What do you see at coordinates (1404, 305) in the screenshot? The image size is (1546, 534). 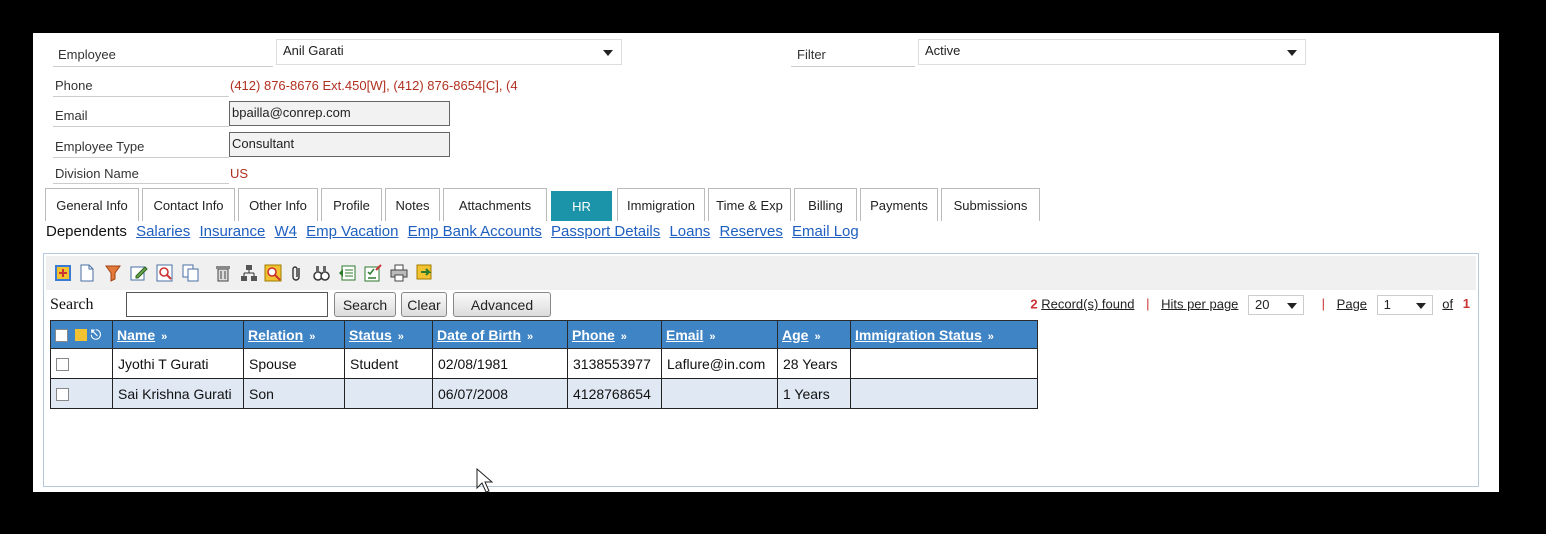 I see `page-select: 1` at bounding box center [1404, 305].